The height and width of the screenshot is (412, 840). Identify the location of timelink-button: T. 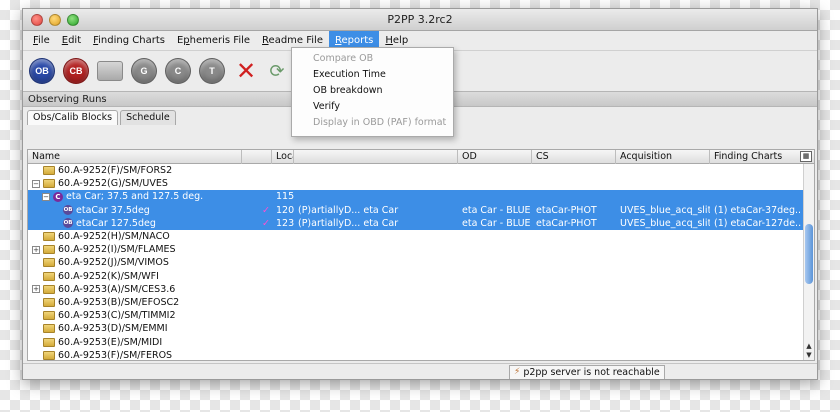
(212, 71).